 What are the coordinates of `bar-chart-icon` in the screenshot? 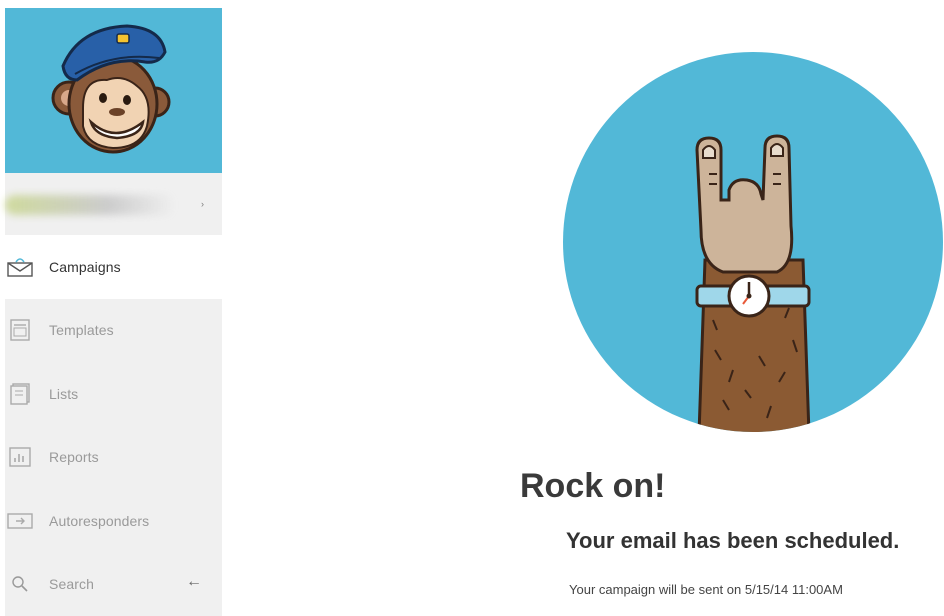 It's located at (20, 457).